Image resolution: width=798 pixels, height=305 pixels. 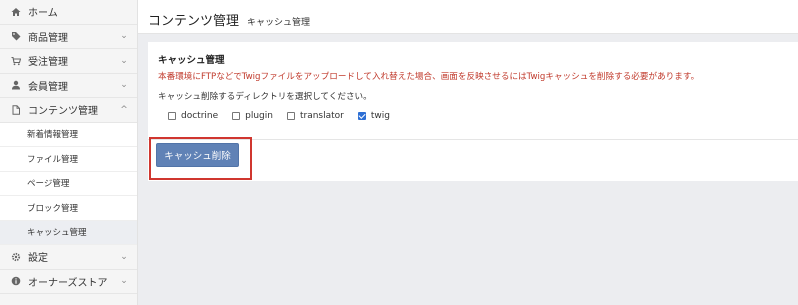 I want to click on checkbox-doctrine: doctrine, so click(x=193, y=116).